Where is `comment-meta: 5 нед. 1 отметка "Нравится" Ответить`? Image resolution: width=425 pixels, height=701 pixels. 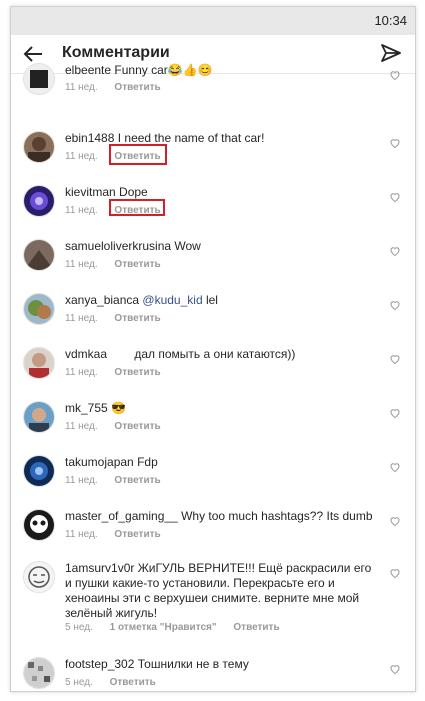
comment-meta: 5 нед. 1 отметка "Нравится" Ответить is located at coordinates (179, 627).